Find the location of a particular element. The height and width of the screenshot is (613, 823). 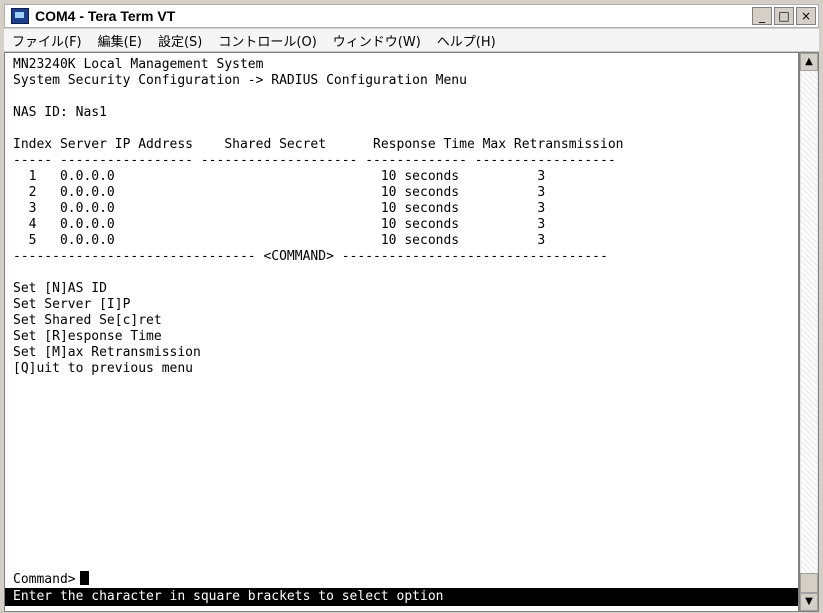

command-option: Set [M]ax Retransmission is located at coordinates (107, 352).